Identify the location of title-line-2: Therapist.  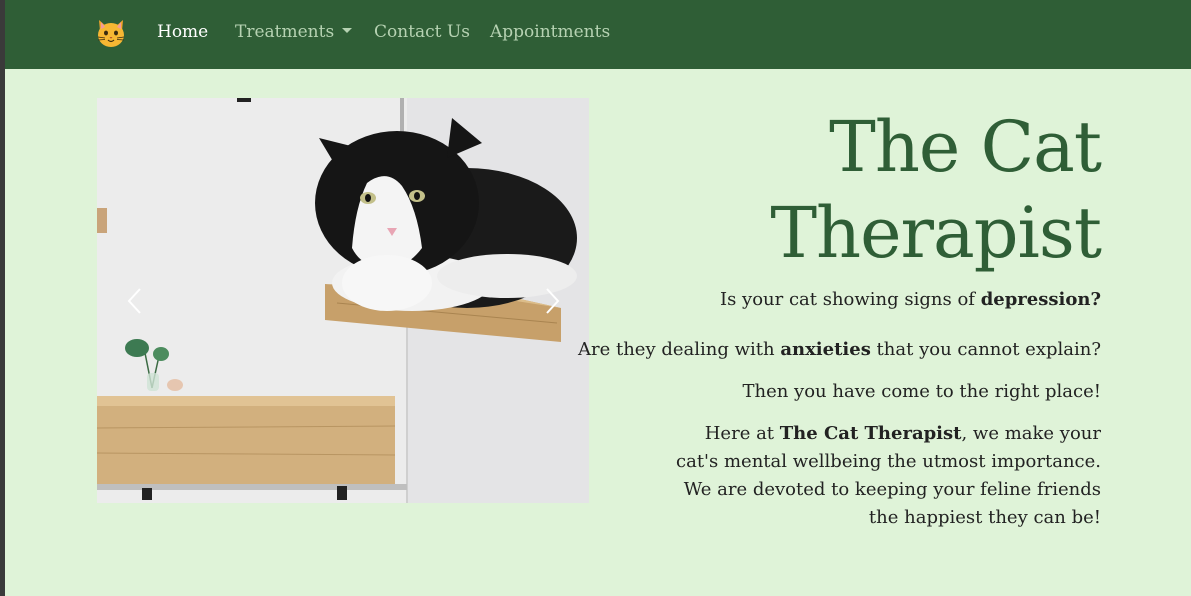
(936, 233).